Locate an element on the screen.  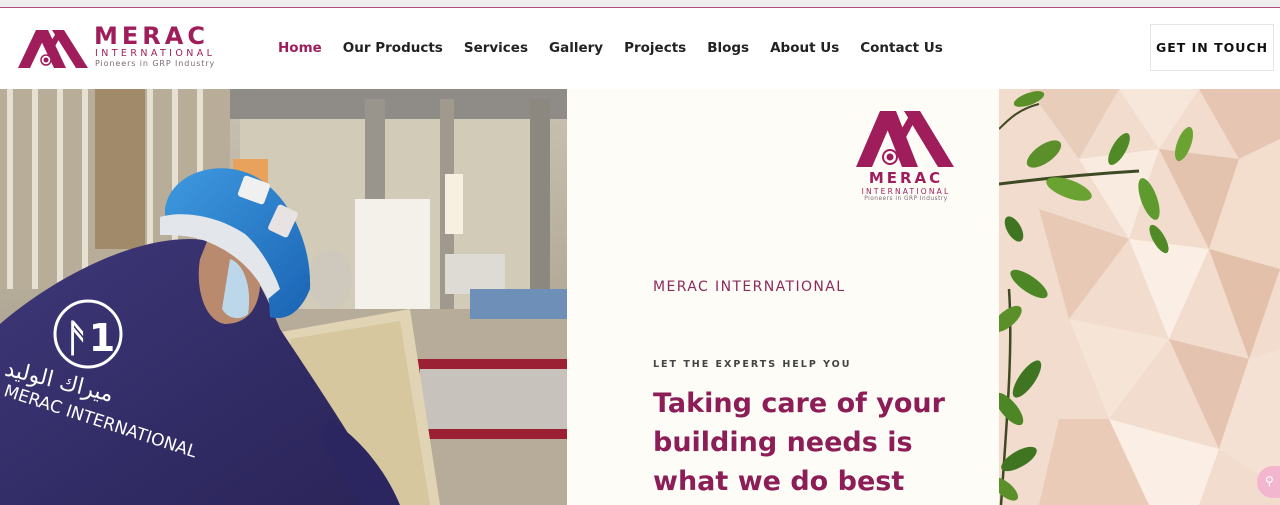
accessibility-icon: ⚲ is located at coordinates (1269, 481).